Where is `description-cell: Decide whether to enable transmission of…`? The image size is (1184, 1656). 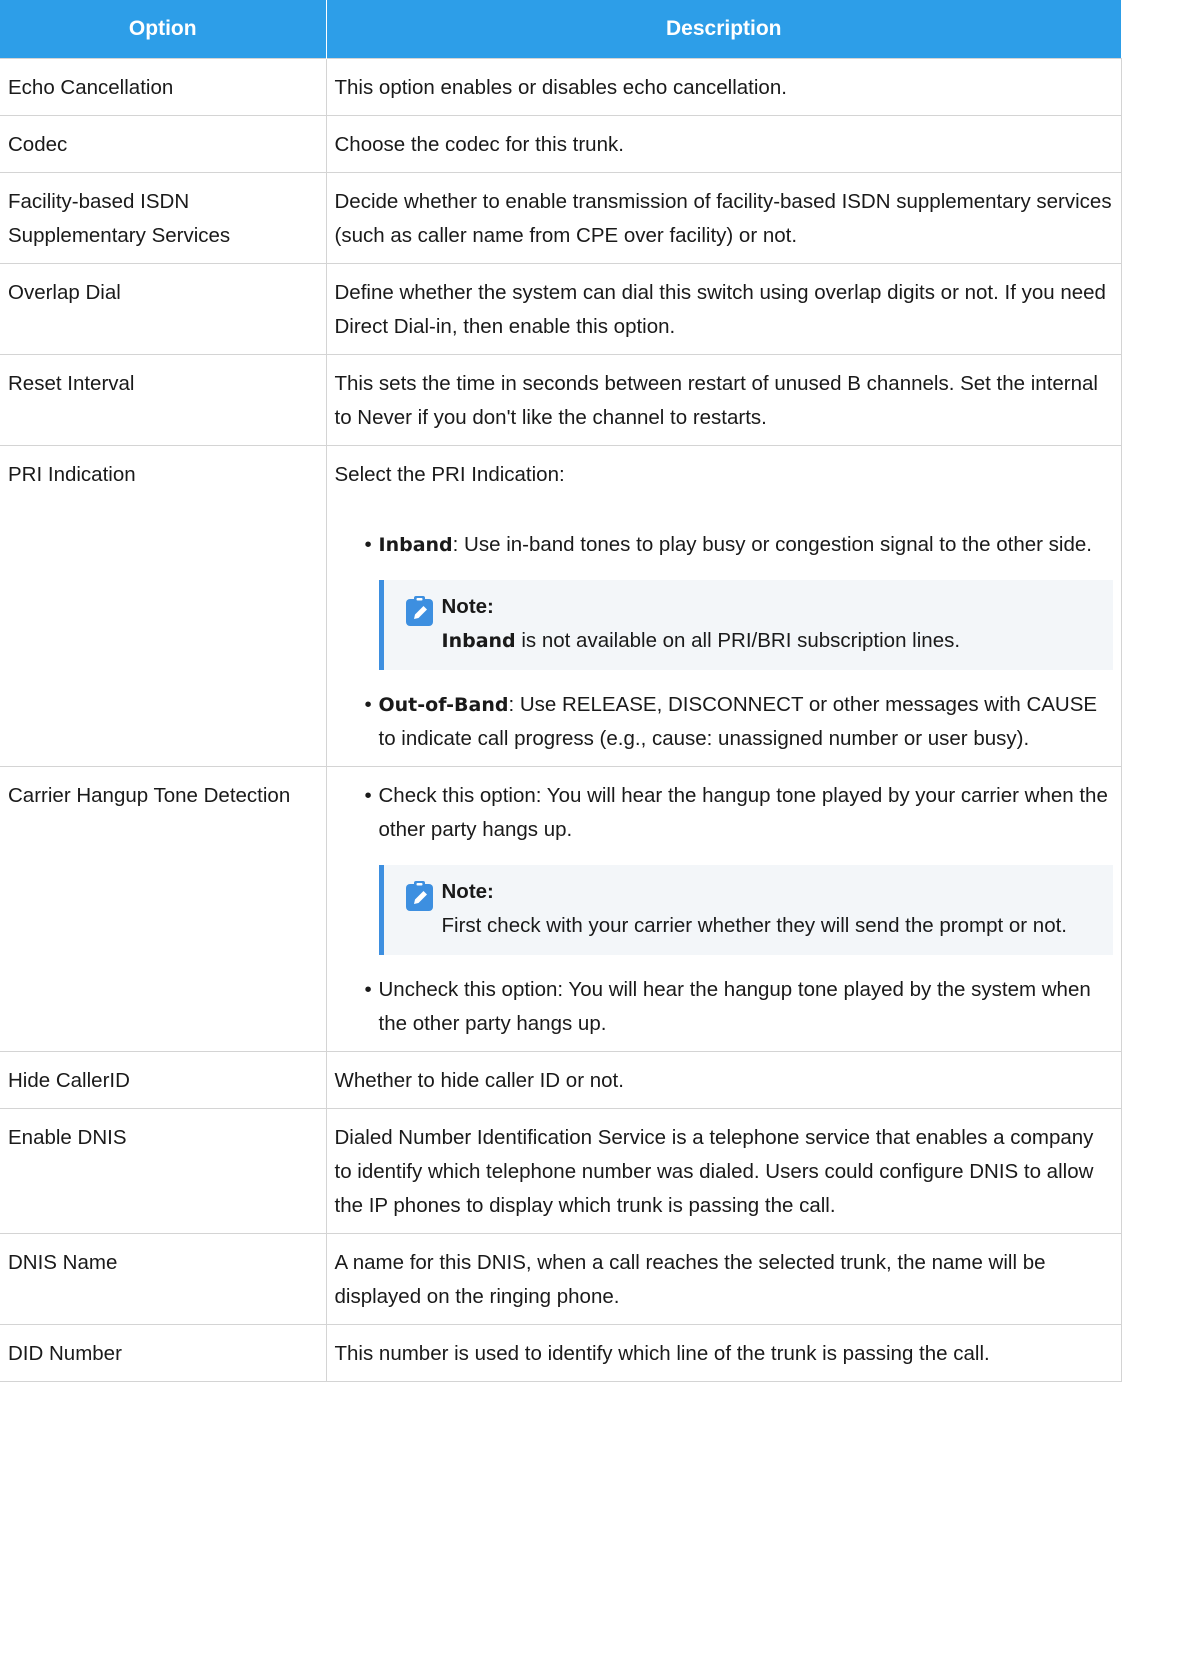 description-cell: Decide whether to enable transmission of… is located at coordinates (723, 218).